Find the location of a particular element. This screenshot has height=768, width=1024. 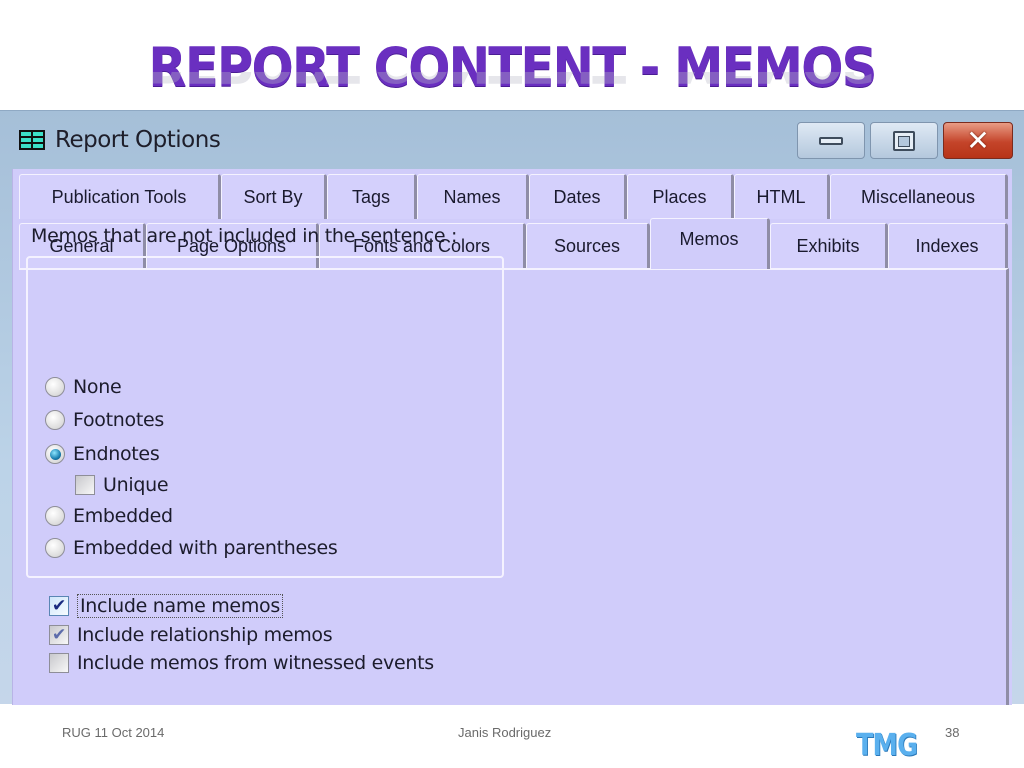

footer-date: RUG 11 Oct 2014 is located at coordinates (113, 732).